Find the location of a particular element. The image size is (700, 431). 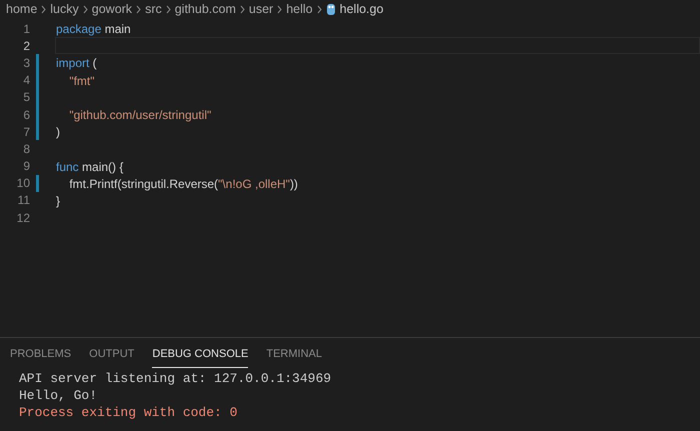

code-line: fmt.Printf(stringutil.Reverse("\n!oG ,olleH")) is located at coordinates (183, 184).